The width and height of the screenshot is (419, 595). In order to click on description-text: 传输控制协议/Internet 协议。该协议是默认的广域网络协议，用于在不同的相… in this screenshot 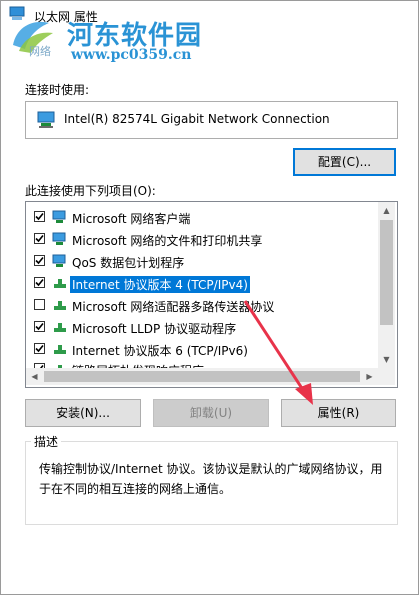, I will do `click(211, 479)`.